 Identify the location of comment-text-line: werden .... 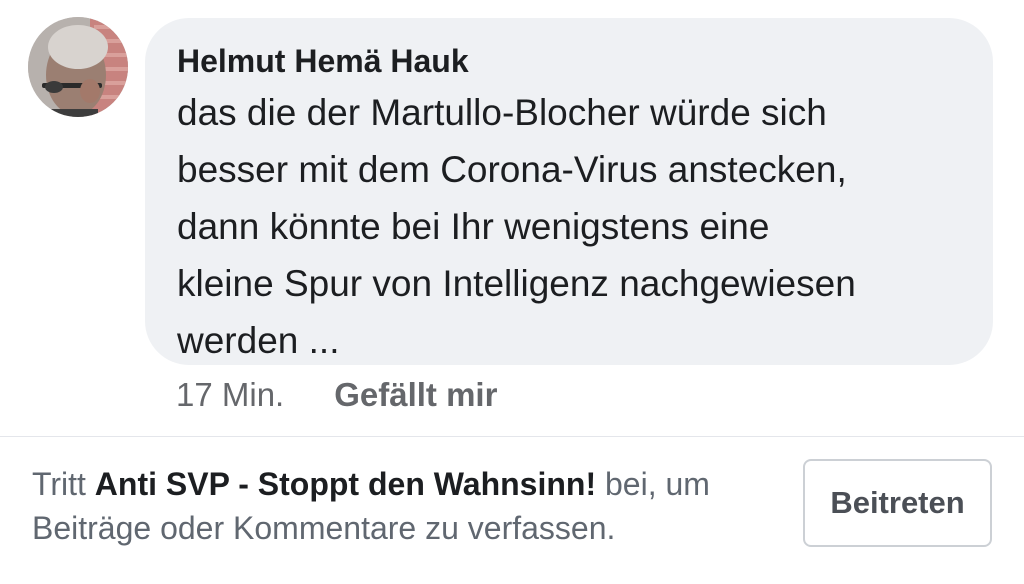
(258, 340).